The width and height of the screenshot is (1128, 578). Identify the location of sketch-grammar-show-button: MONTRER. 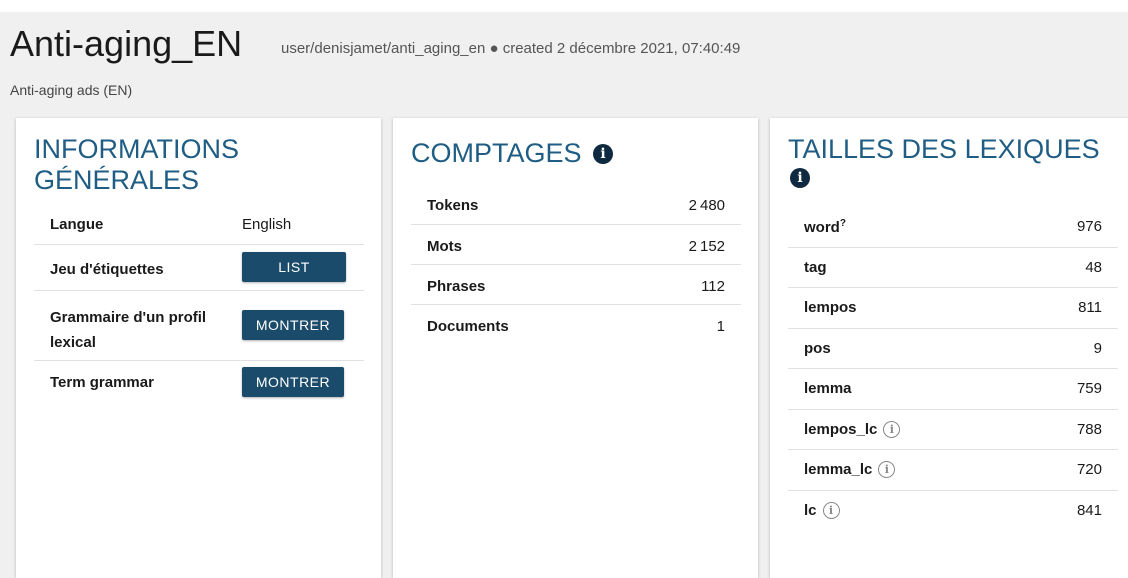
(293, 325).